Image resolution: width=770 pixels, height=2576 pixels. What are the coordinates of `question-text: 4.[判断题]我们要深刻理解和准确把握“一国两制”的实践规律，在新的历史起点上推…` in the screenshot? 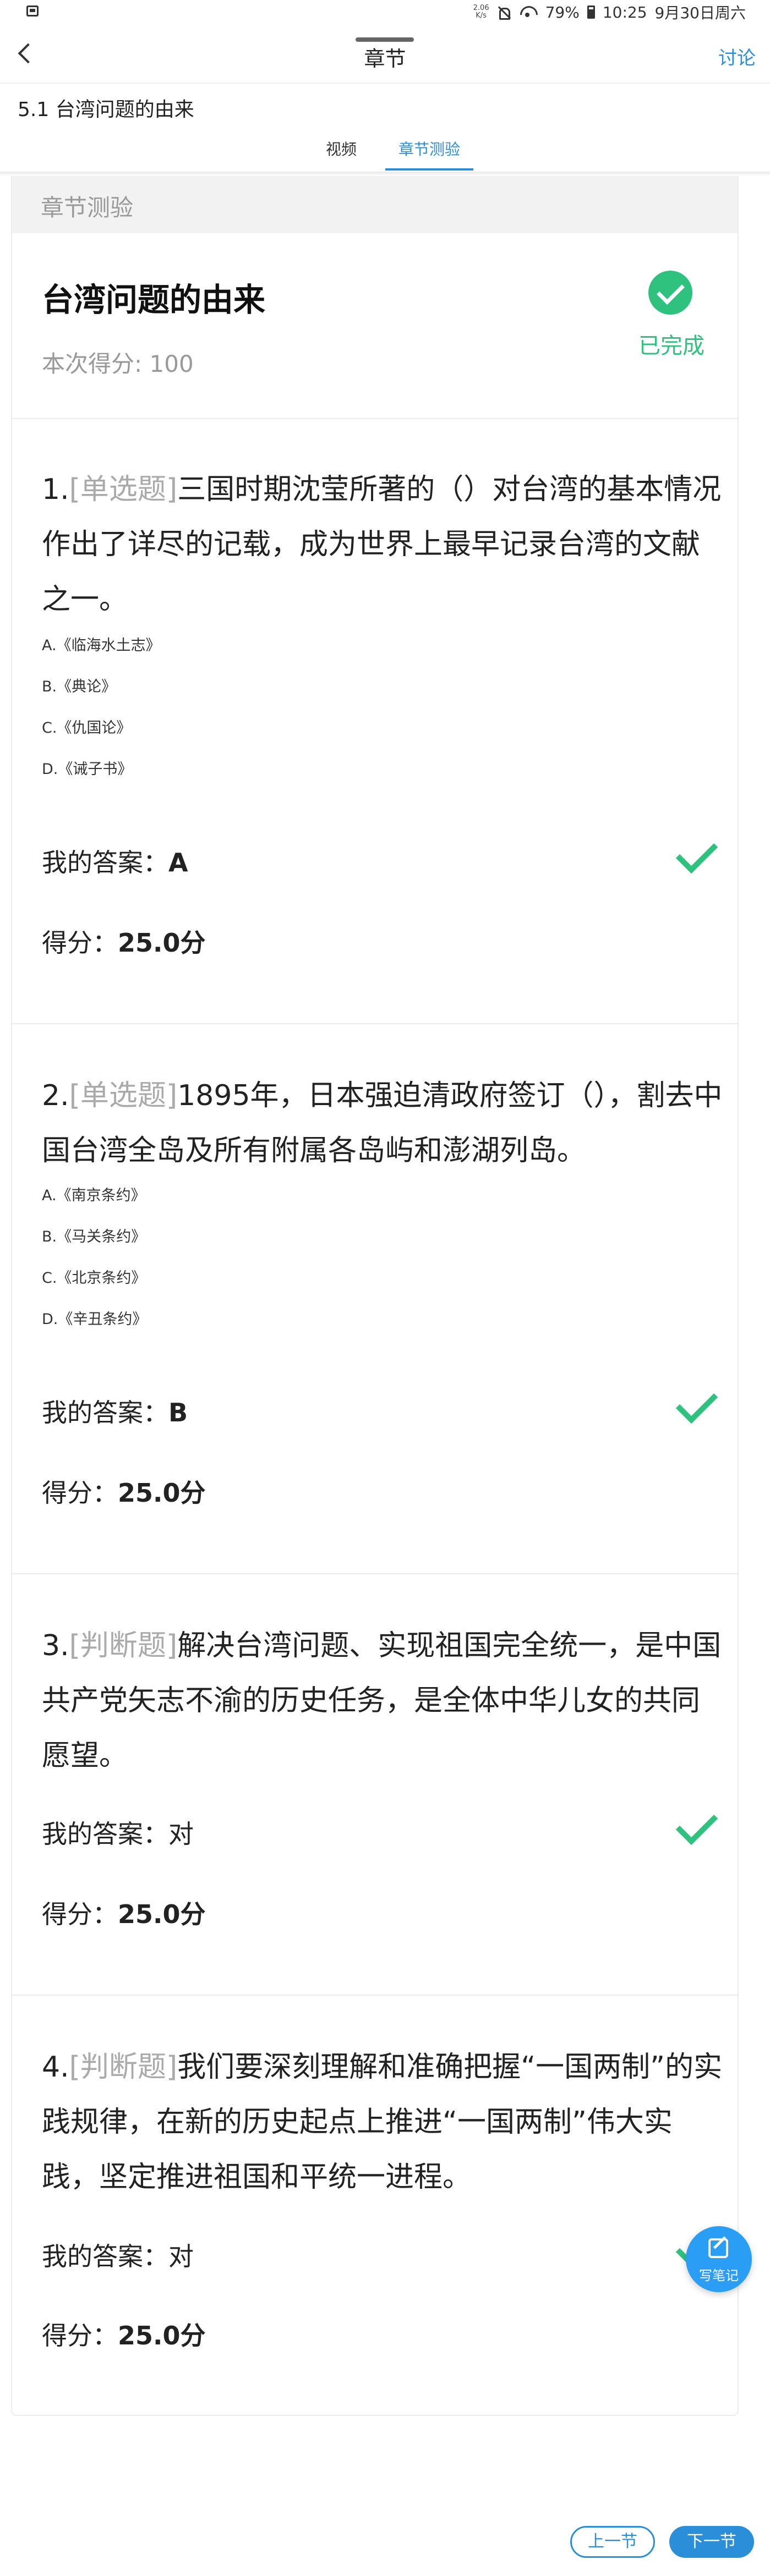 It's located at (383, 2122).